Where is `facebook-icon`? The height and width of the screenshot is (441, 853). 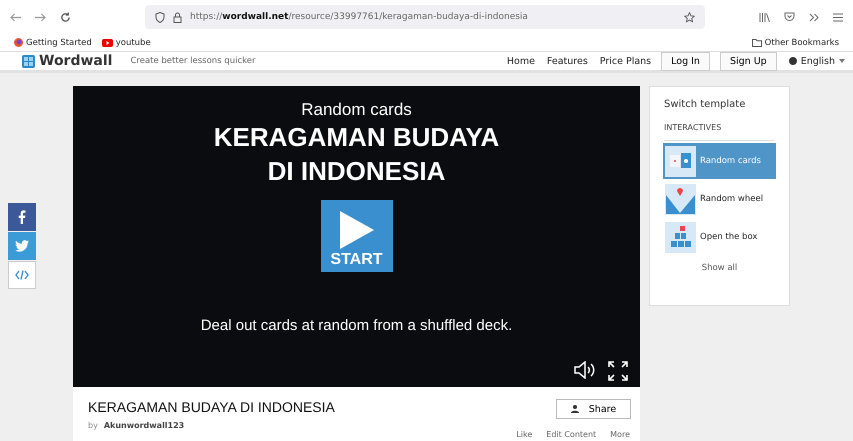
facebook-icon is located at coordinates (22, 217).